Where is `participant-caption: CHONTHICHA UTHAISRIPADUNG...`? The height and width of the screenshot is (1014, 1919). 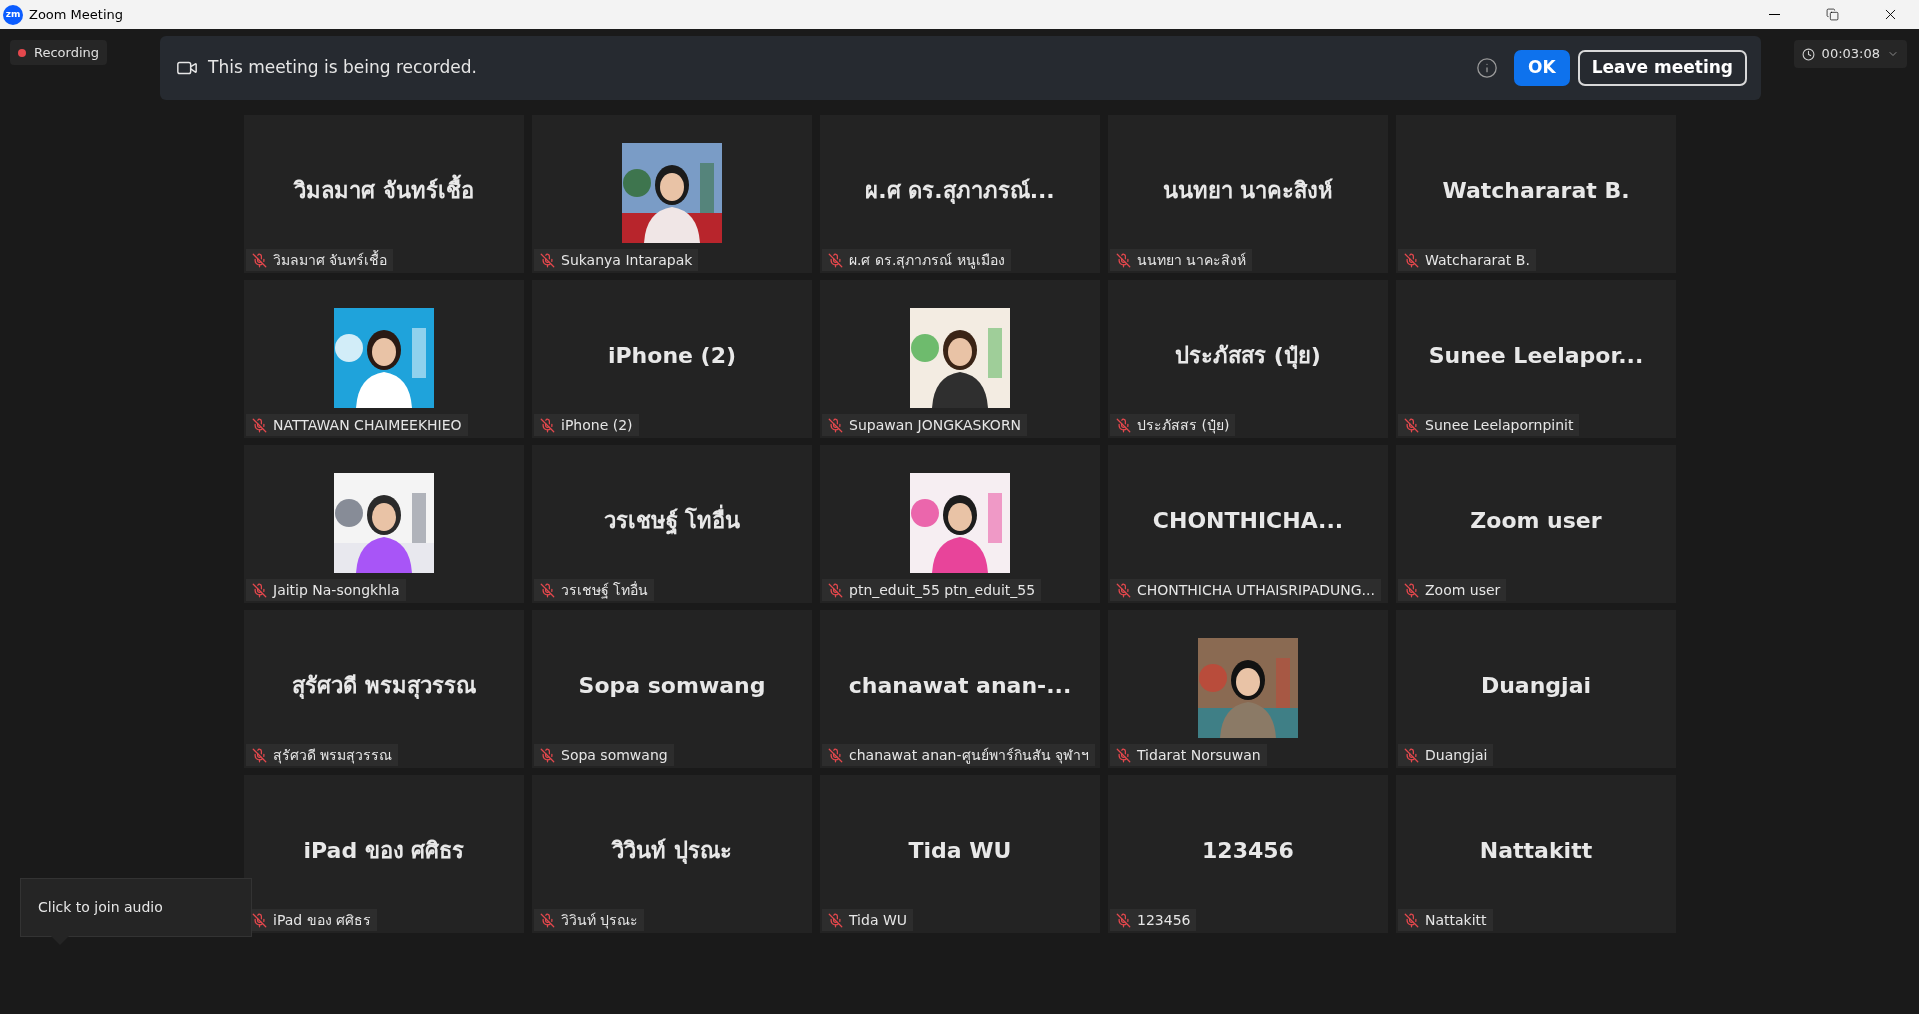
participant-caption: CHONTHICHA UTHAISRIPADUNG... is located at coordinates (1256, 590).